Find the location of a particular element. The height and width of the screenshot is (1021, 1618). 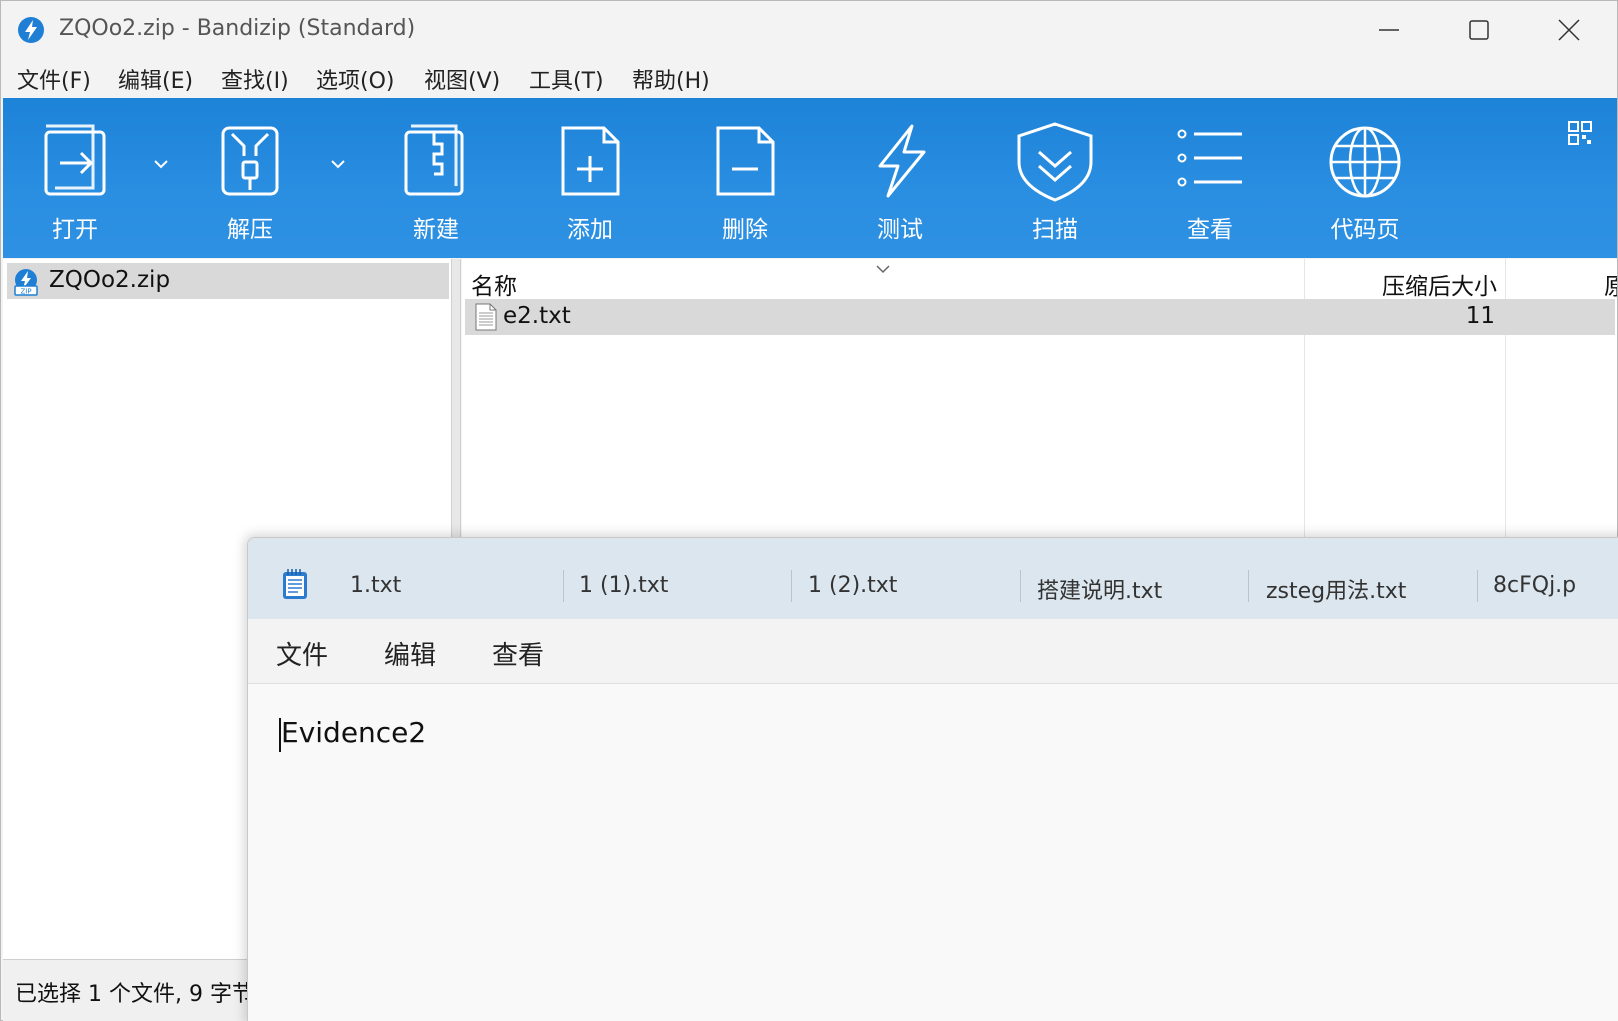

open-button: 打开 is located at coordinates (75, 178).